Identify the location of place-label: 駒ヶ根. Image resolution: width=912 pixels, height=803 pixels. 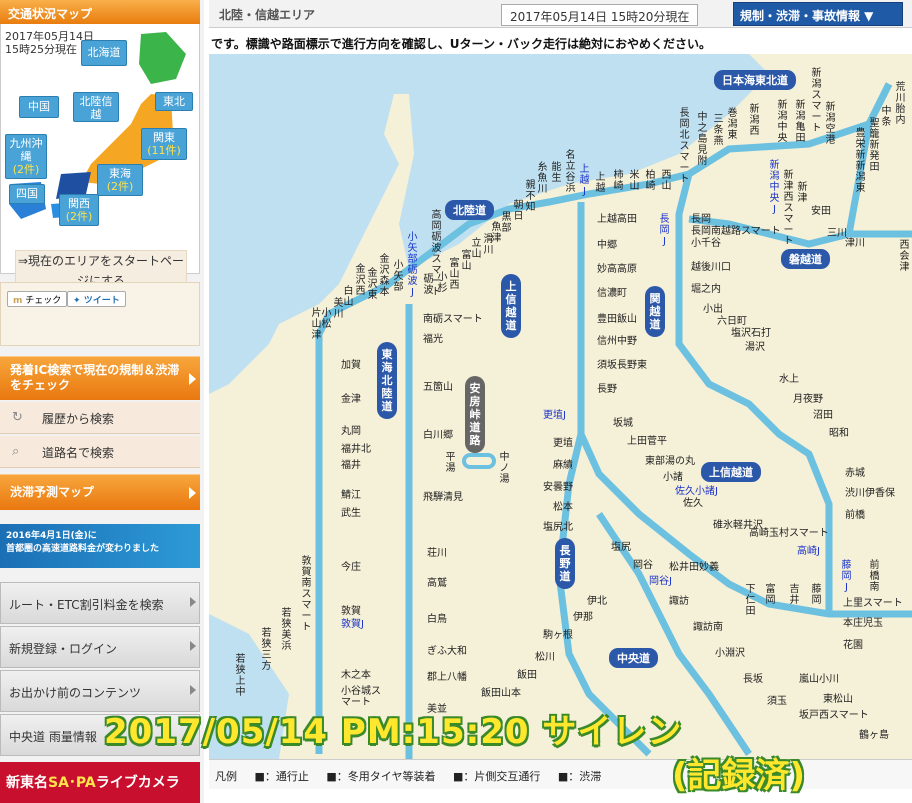
(558, 635).